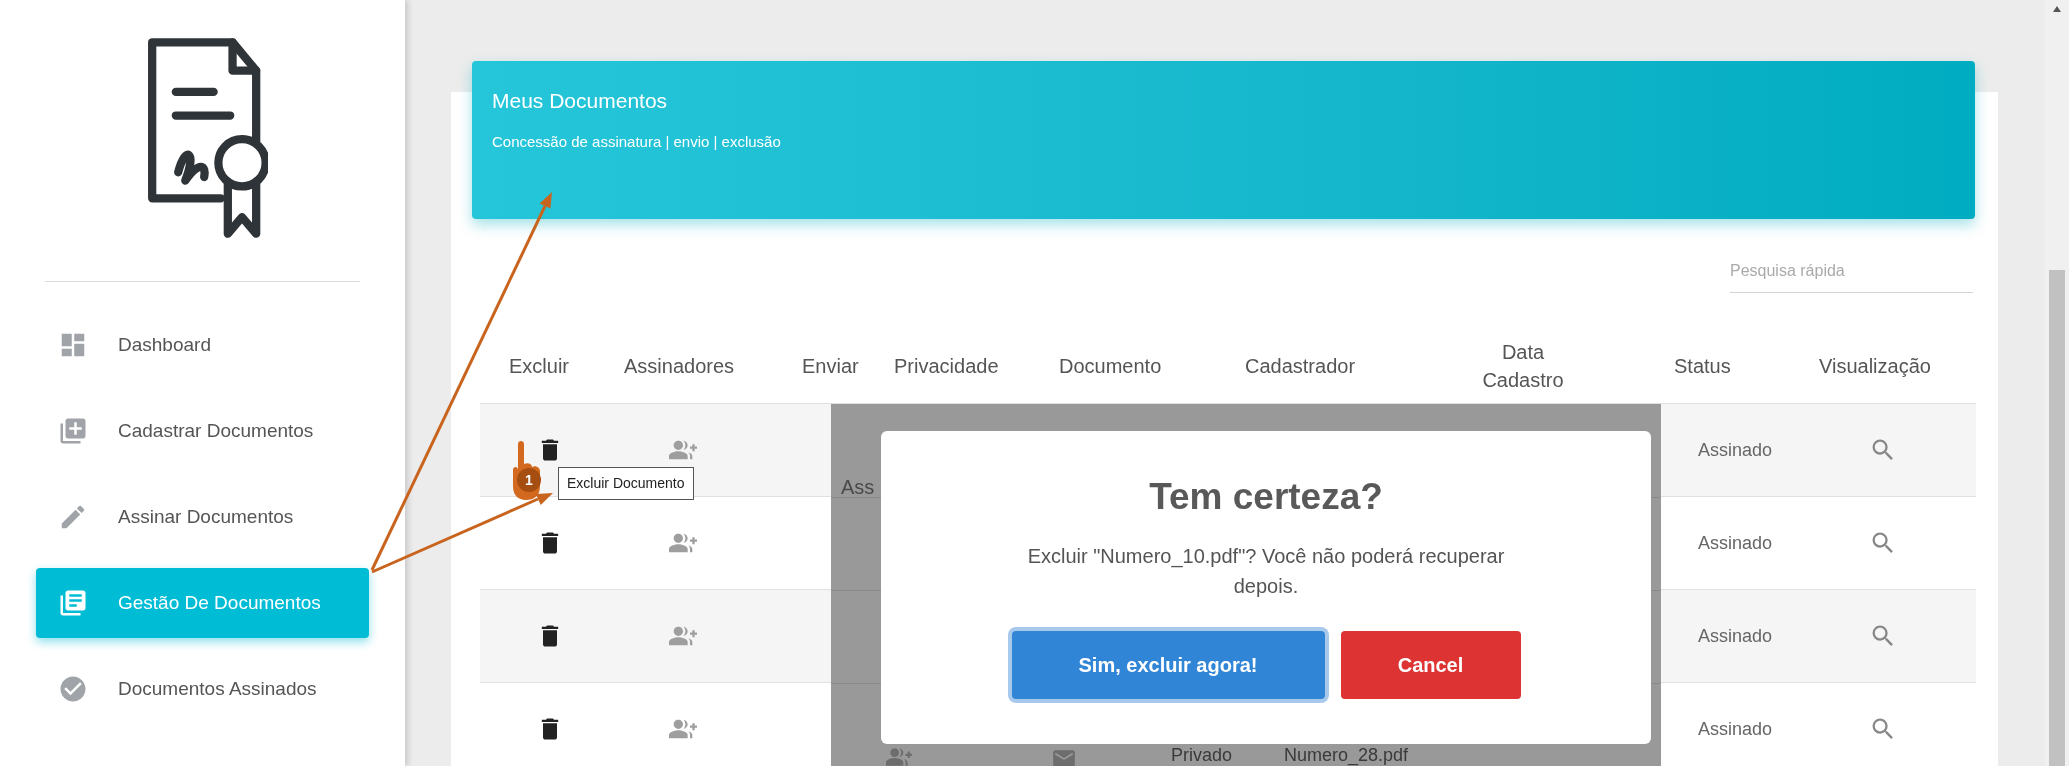 Image resolution: width=2069 pixels, height=766 pixels. I want to click on scrollbar-thumb, so click(2057, 518).